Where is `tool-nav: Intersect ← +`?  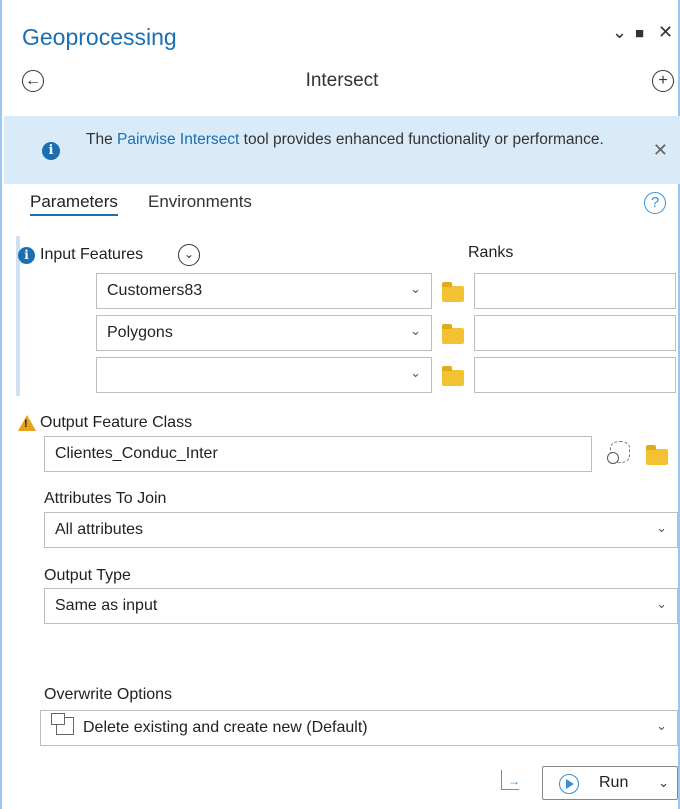 tool-nav: Intersect ← + is located at coordinates (341, 82).